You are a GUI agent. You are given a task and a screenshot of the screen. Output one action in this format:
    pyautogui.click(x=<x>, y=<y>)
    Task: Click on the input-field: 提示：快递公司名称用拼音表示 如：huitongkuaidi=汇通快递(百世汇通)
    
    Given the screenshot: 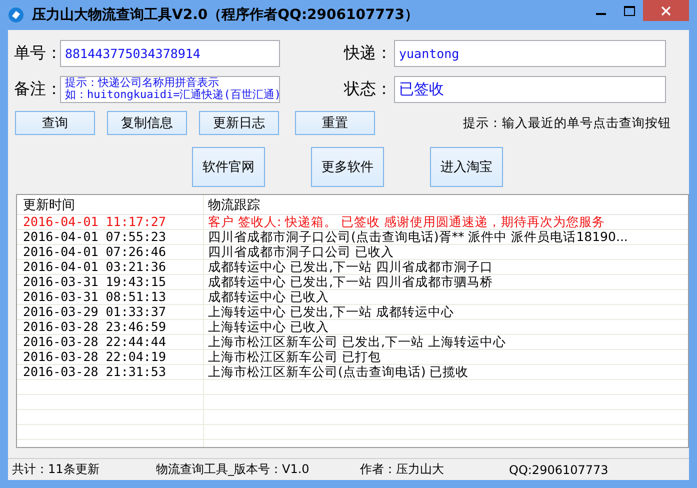 What is the action you would take?
    pyautogui.click(x=170, y=89)
    